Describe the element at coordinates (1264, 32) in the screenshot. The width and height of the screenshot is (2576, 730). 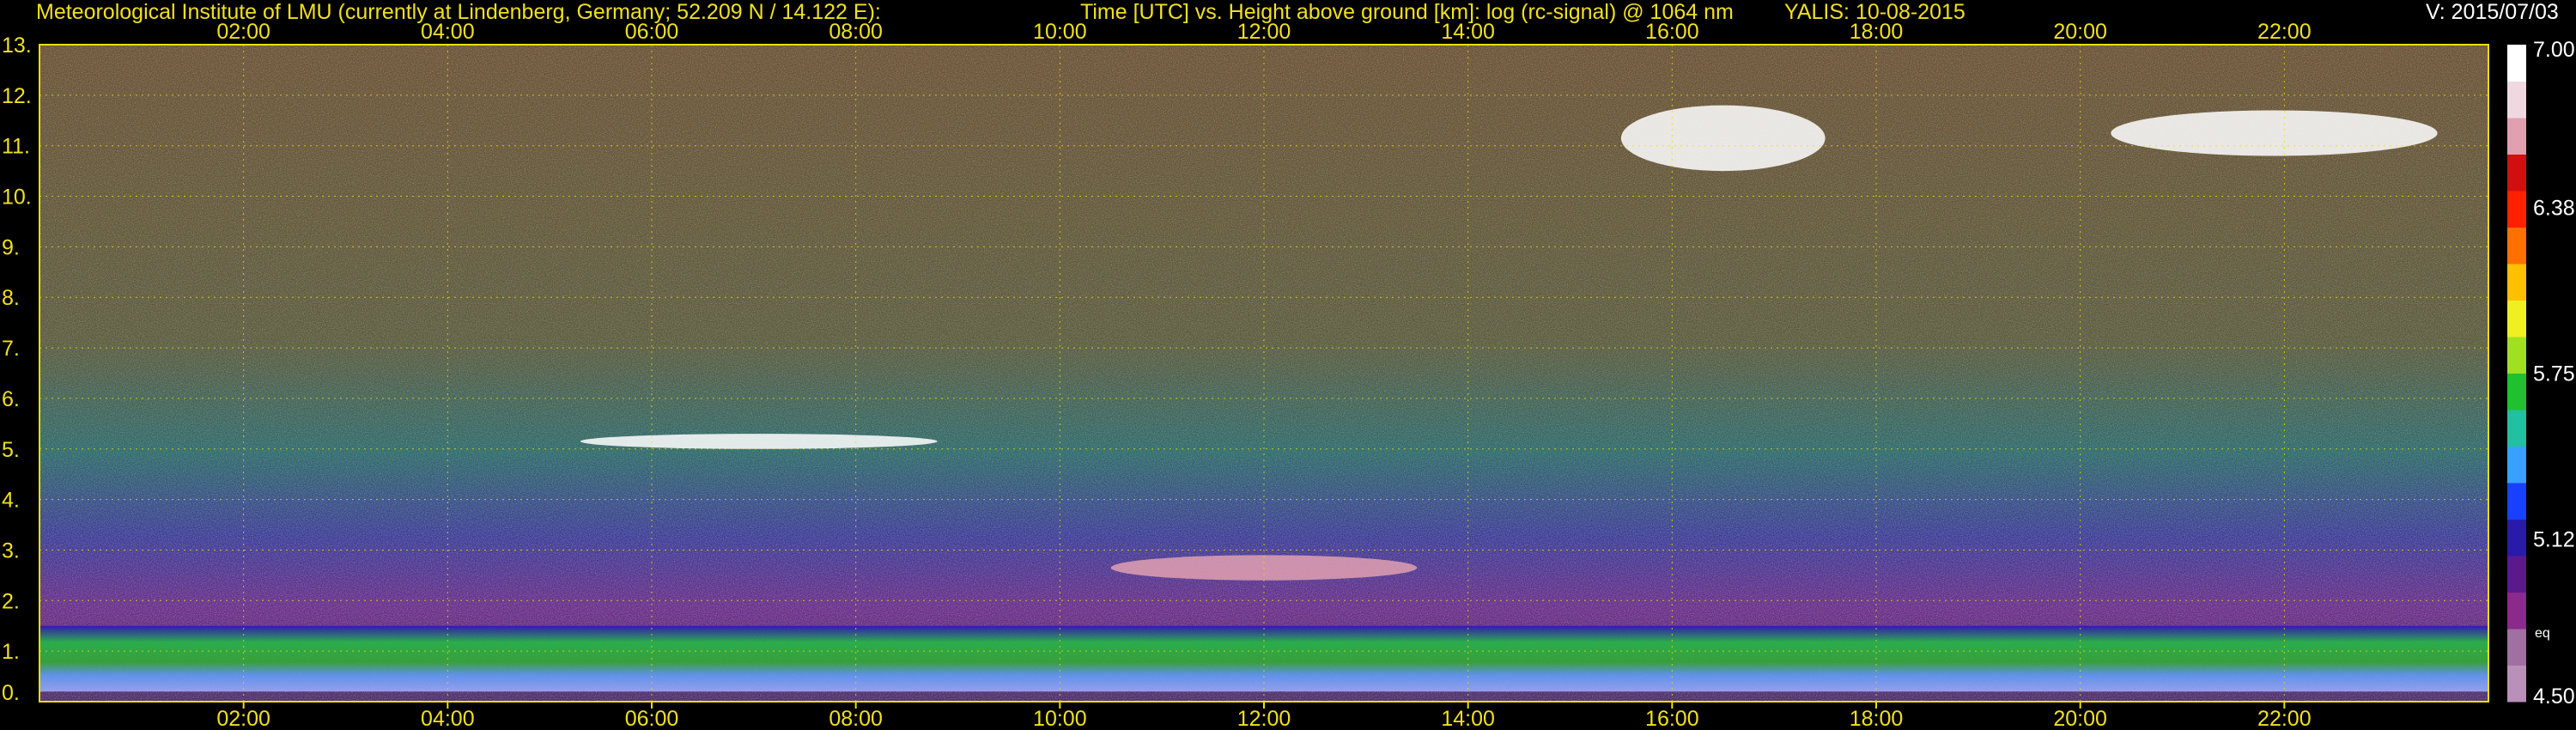
I see `x-tick-label-top: 12:00` at that location.